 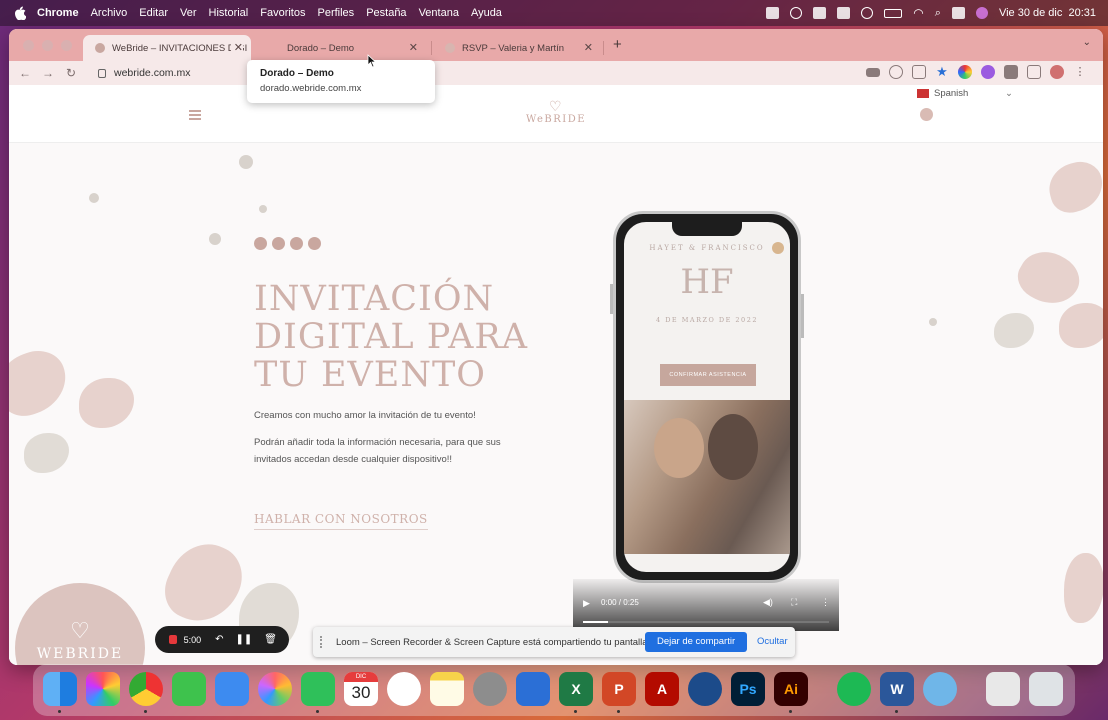 I want to click on menu-editar: Editar, so click(x=153, y=13).